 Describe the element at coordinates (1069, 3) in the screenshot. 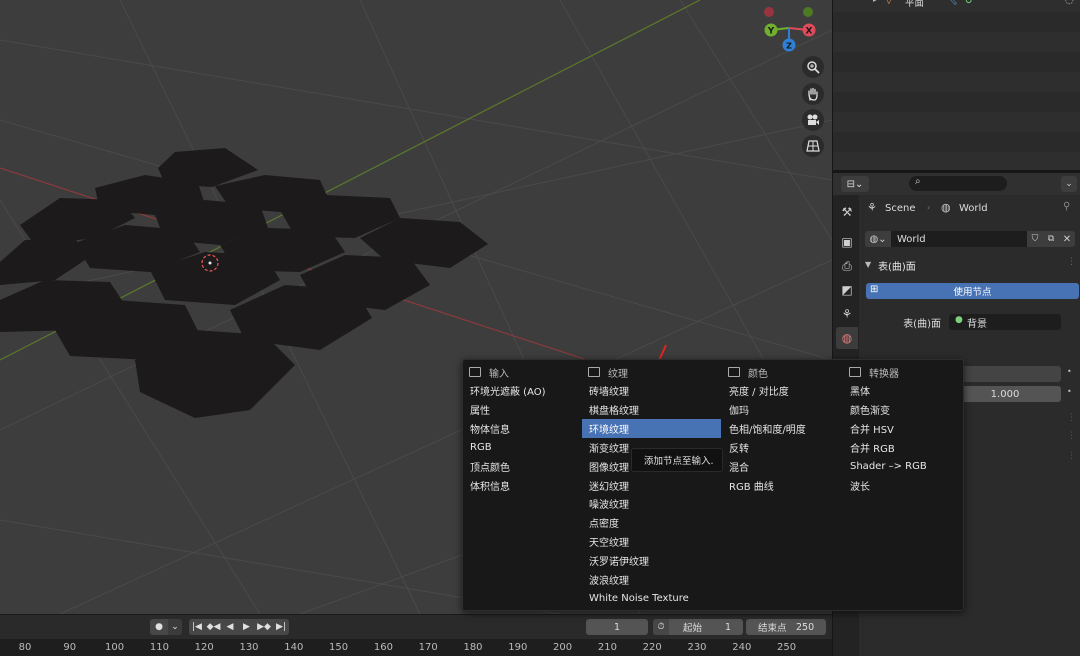

I see `visibility-icon: ◌` at that location.